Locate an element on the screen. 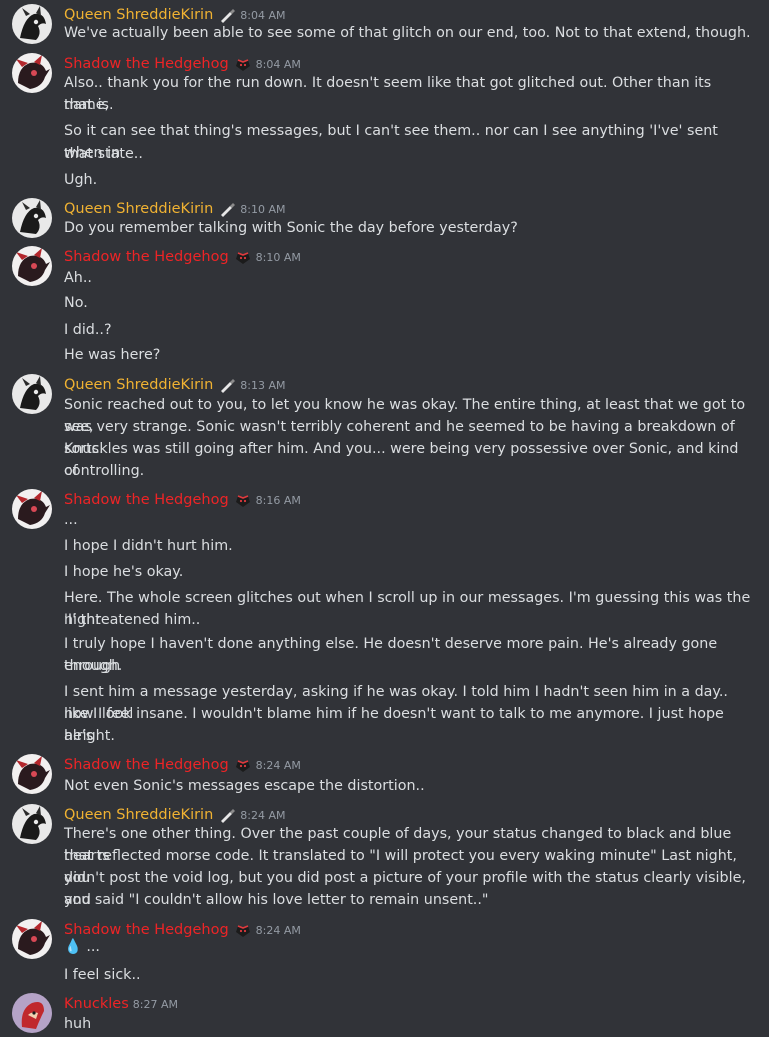  message-header: Queen ShreddieKirin 8:13 AM is located at coordinates (175, 385).